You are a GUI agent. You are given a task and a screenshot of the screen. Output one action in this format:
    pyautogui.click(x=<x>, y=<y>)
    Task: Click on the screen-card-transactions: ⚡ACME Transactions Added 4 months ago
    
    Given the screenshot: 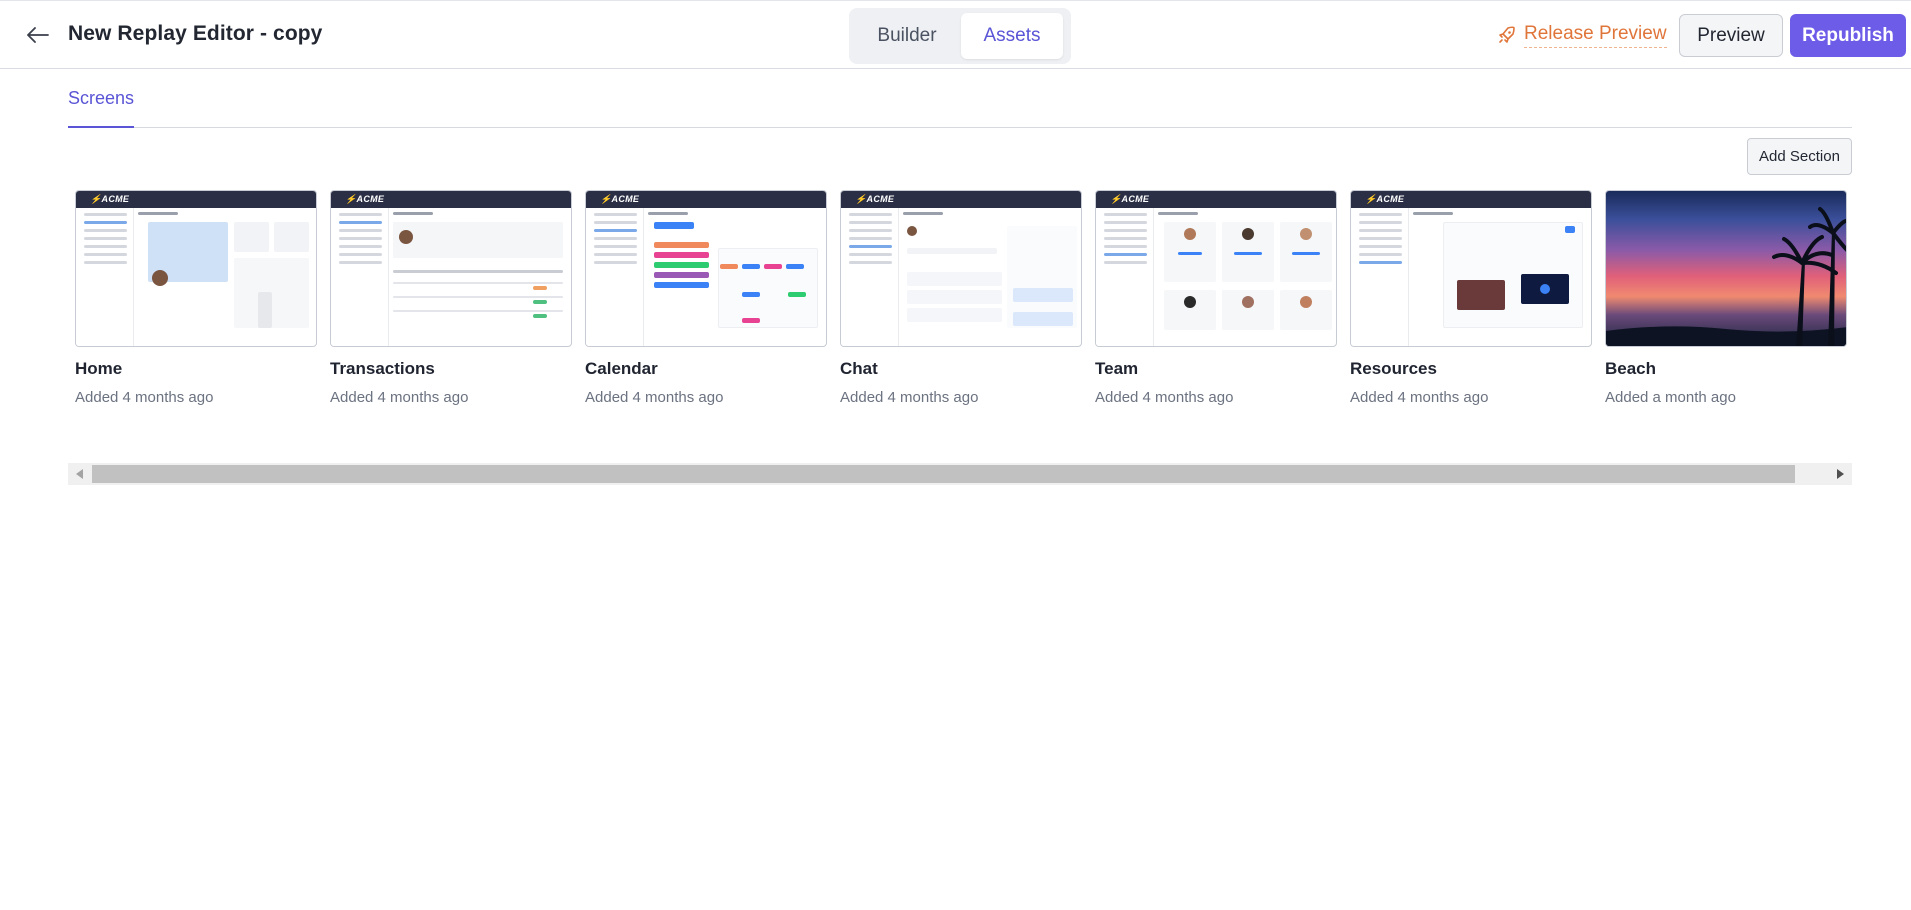 What is the action you would take?
    pyautogui.click(x=451, y=298)
    